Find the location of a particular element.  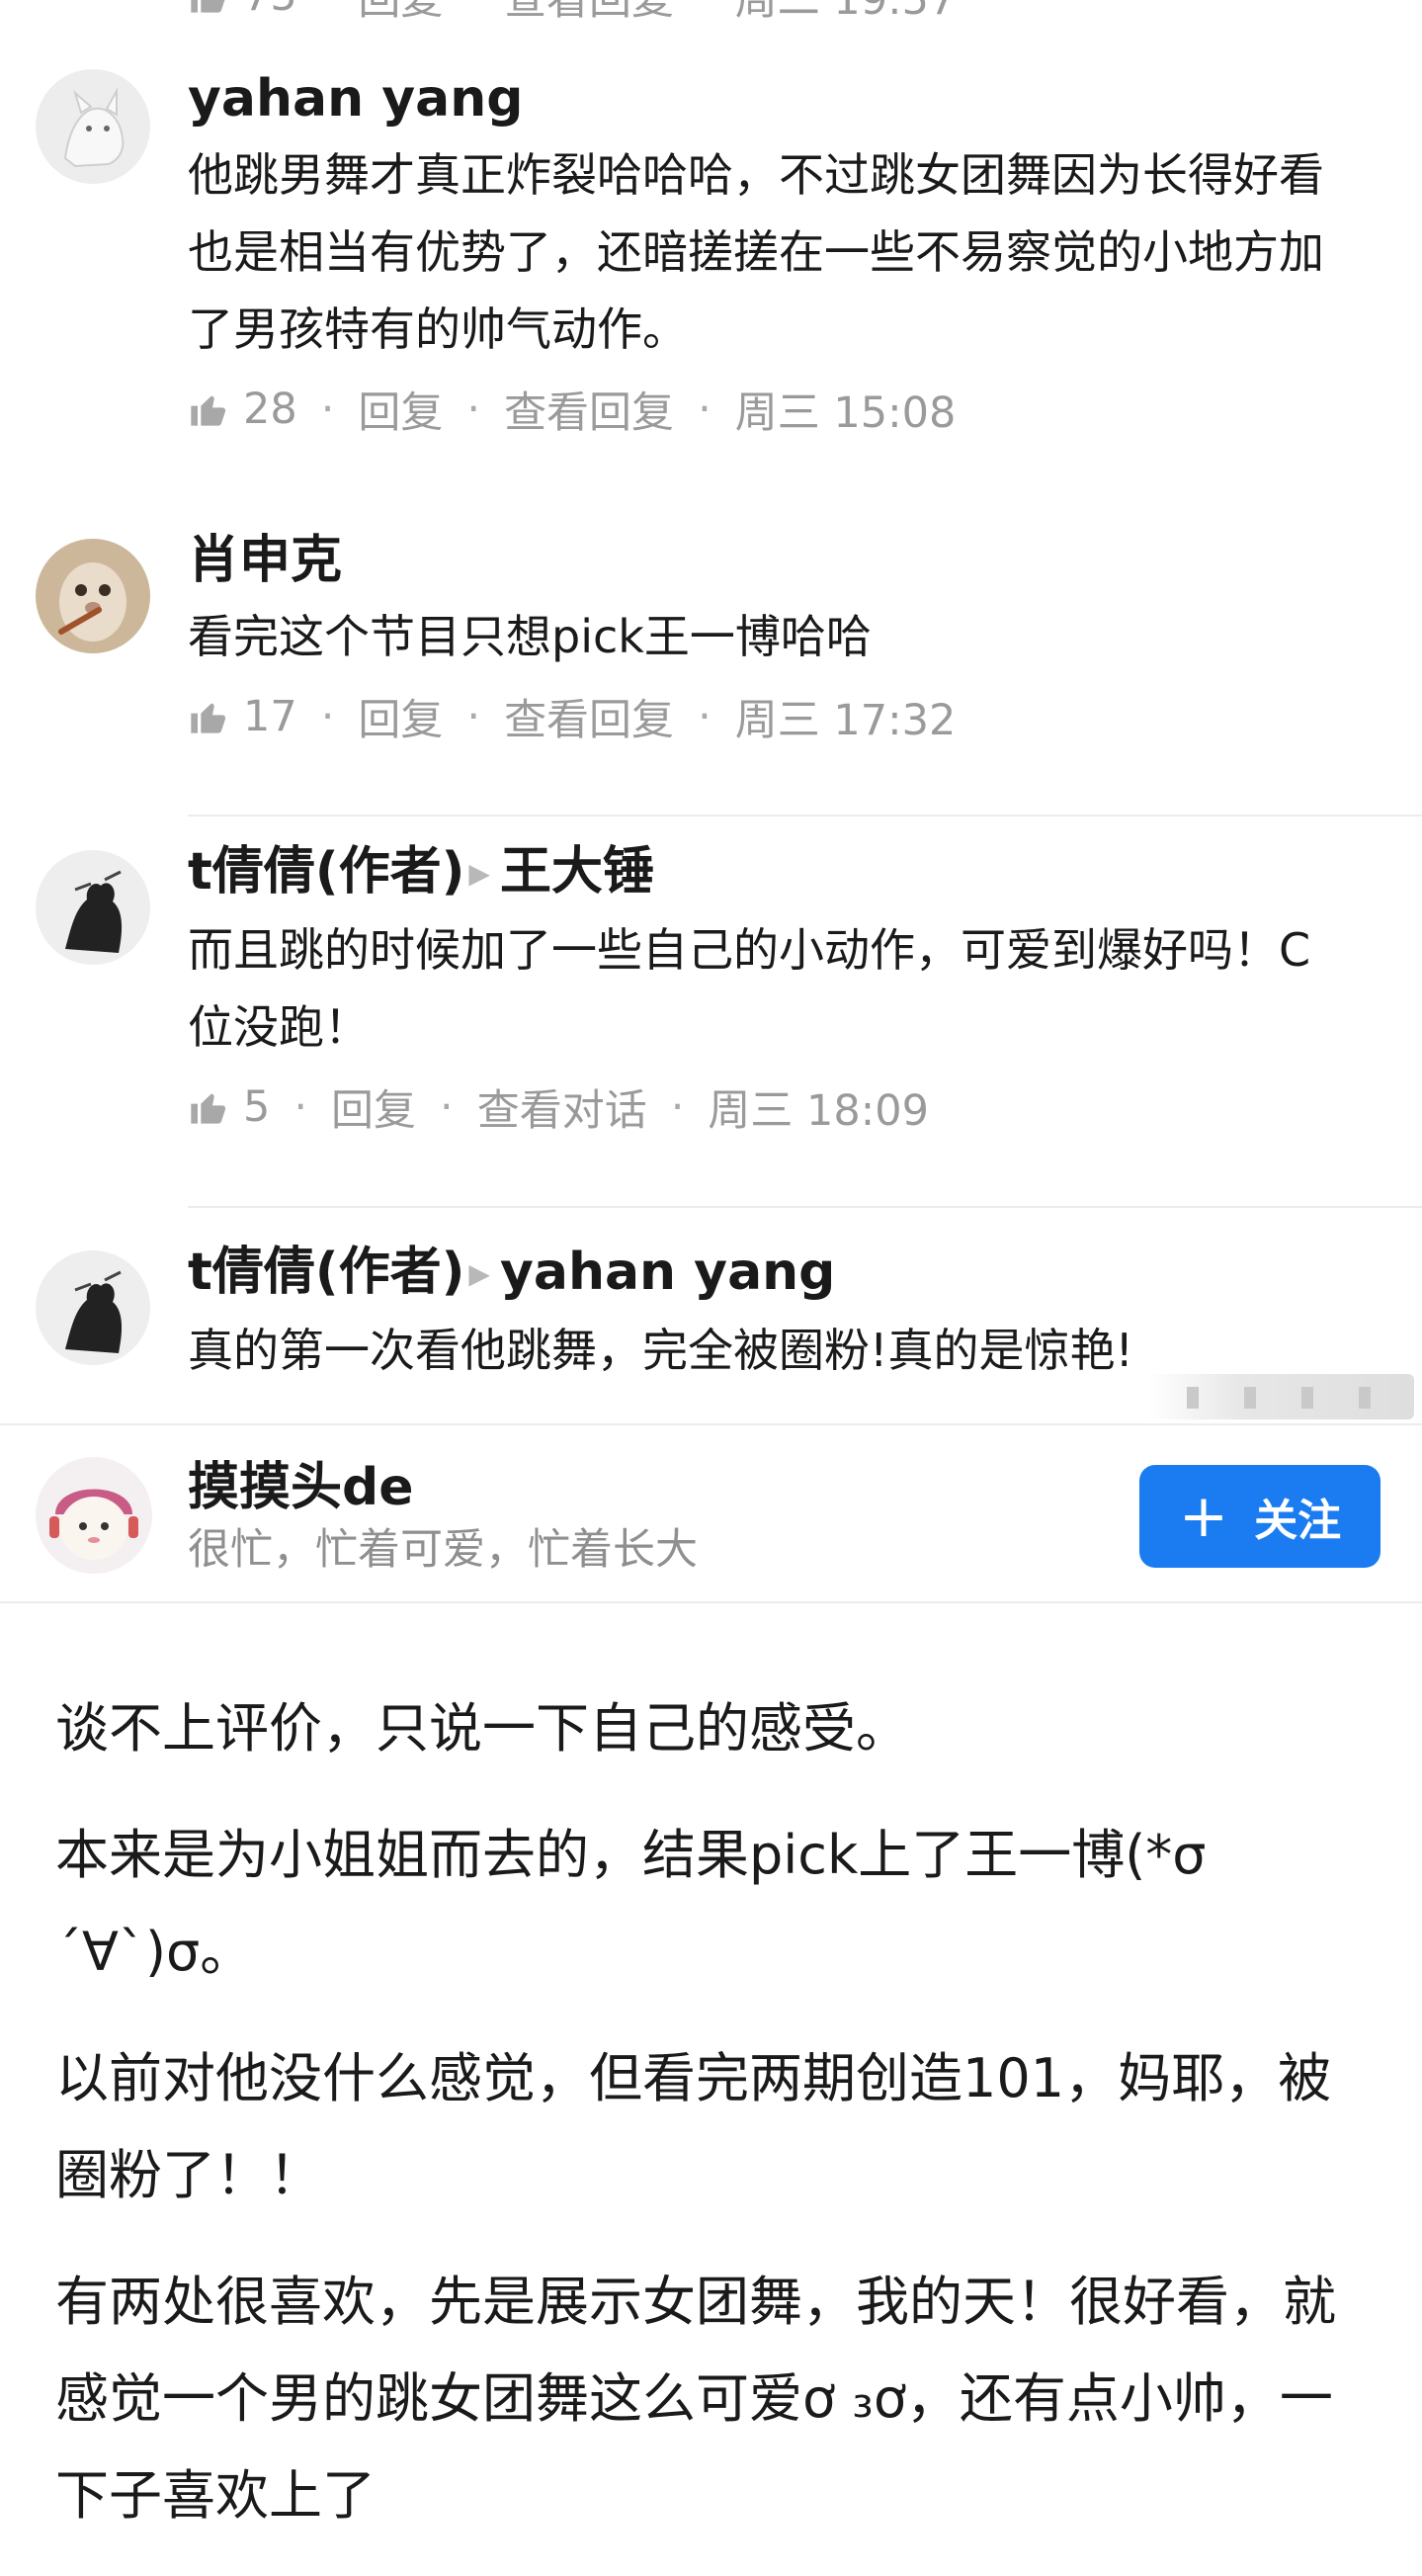

comment-username: yahan yang is located at coordinates (771, 98).